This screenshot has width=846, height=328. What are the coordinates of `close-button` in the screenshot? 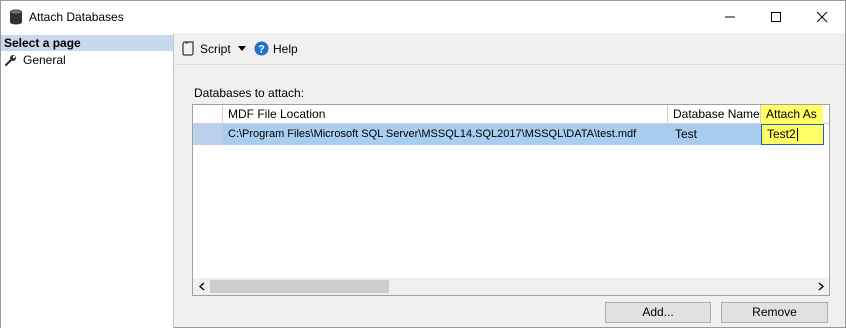 It's located at (822, 17).